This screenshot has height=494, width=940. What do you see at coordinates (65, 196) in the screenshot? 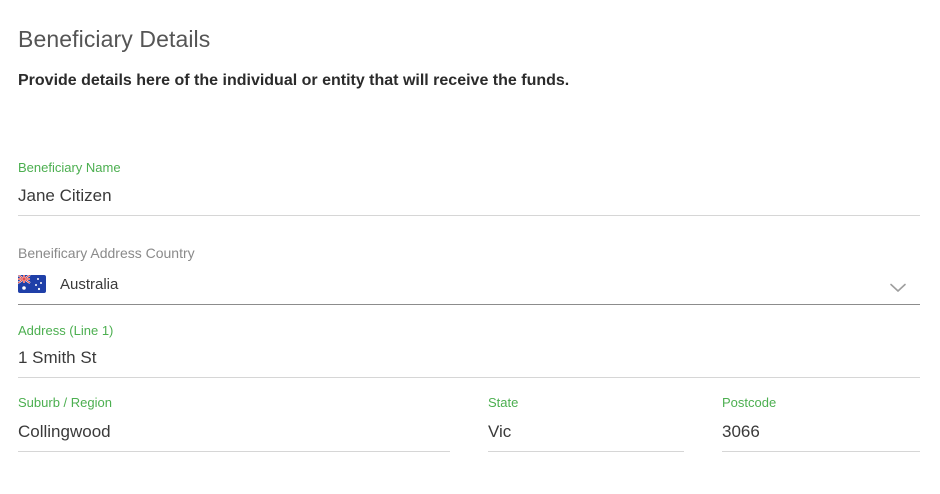
I see `beneficiary-name-input: Jane Citizen` at bounding box center [65, 196].